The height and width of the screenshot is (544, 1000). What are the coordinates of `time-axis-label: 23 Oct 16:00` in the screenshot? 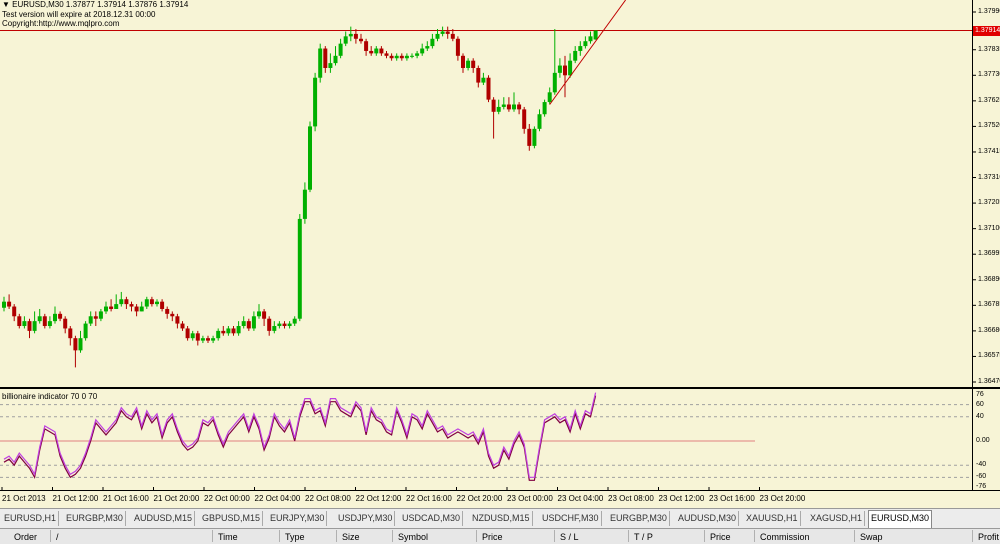 It's located at (732, 498).